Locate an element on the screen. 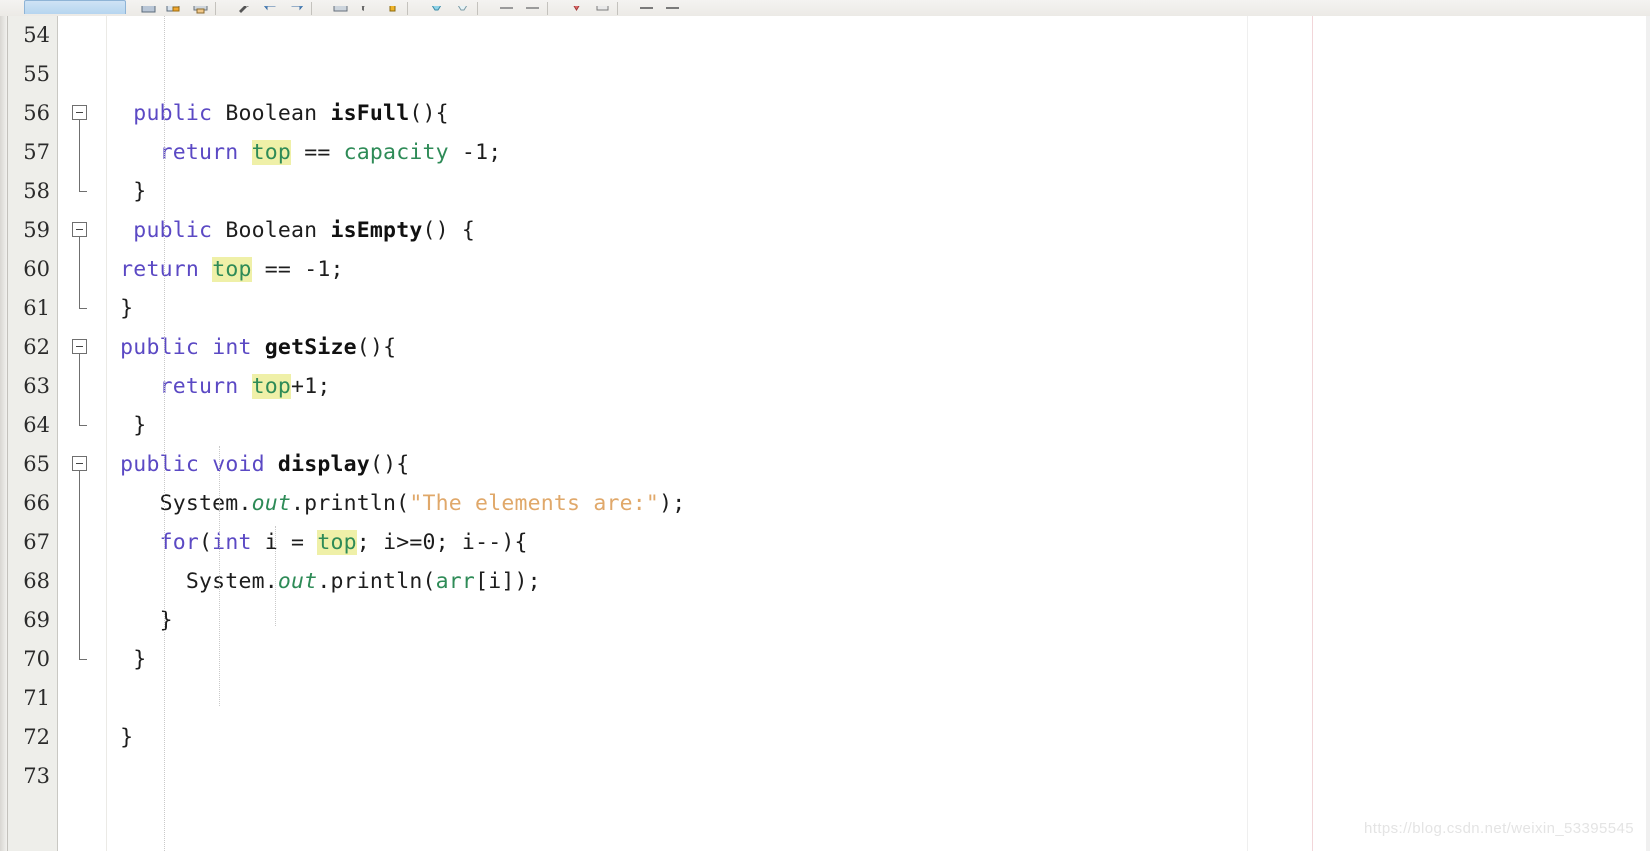 The image size is (1650, 851). code-token: System. is located at coordinates (231, 581).